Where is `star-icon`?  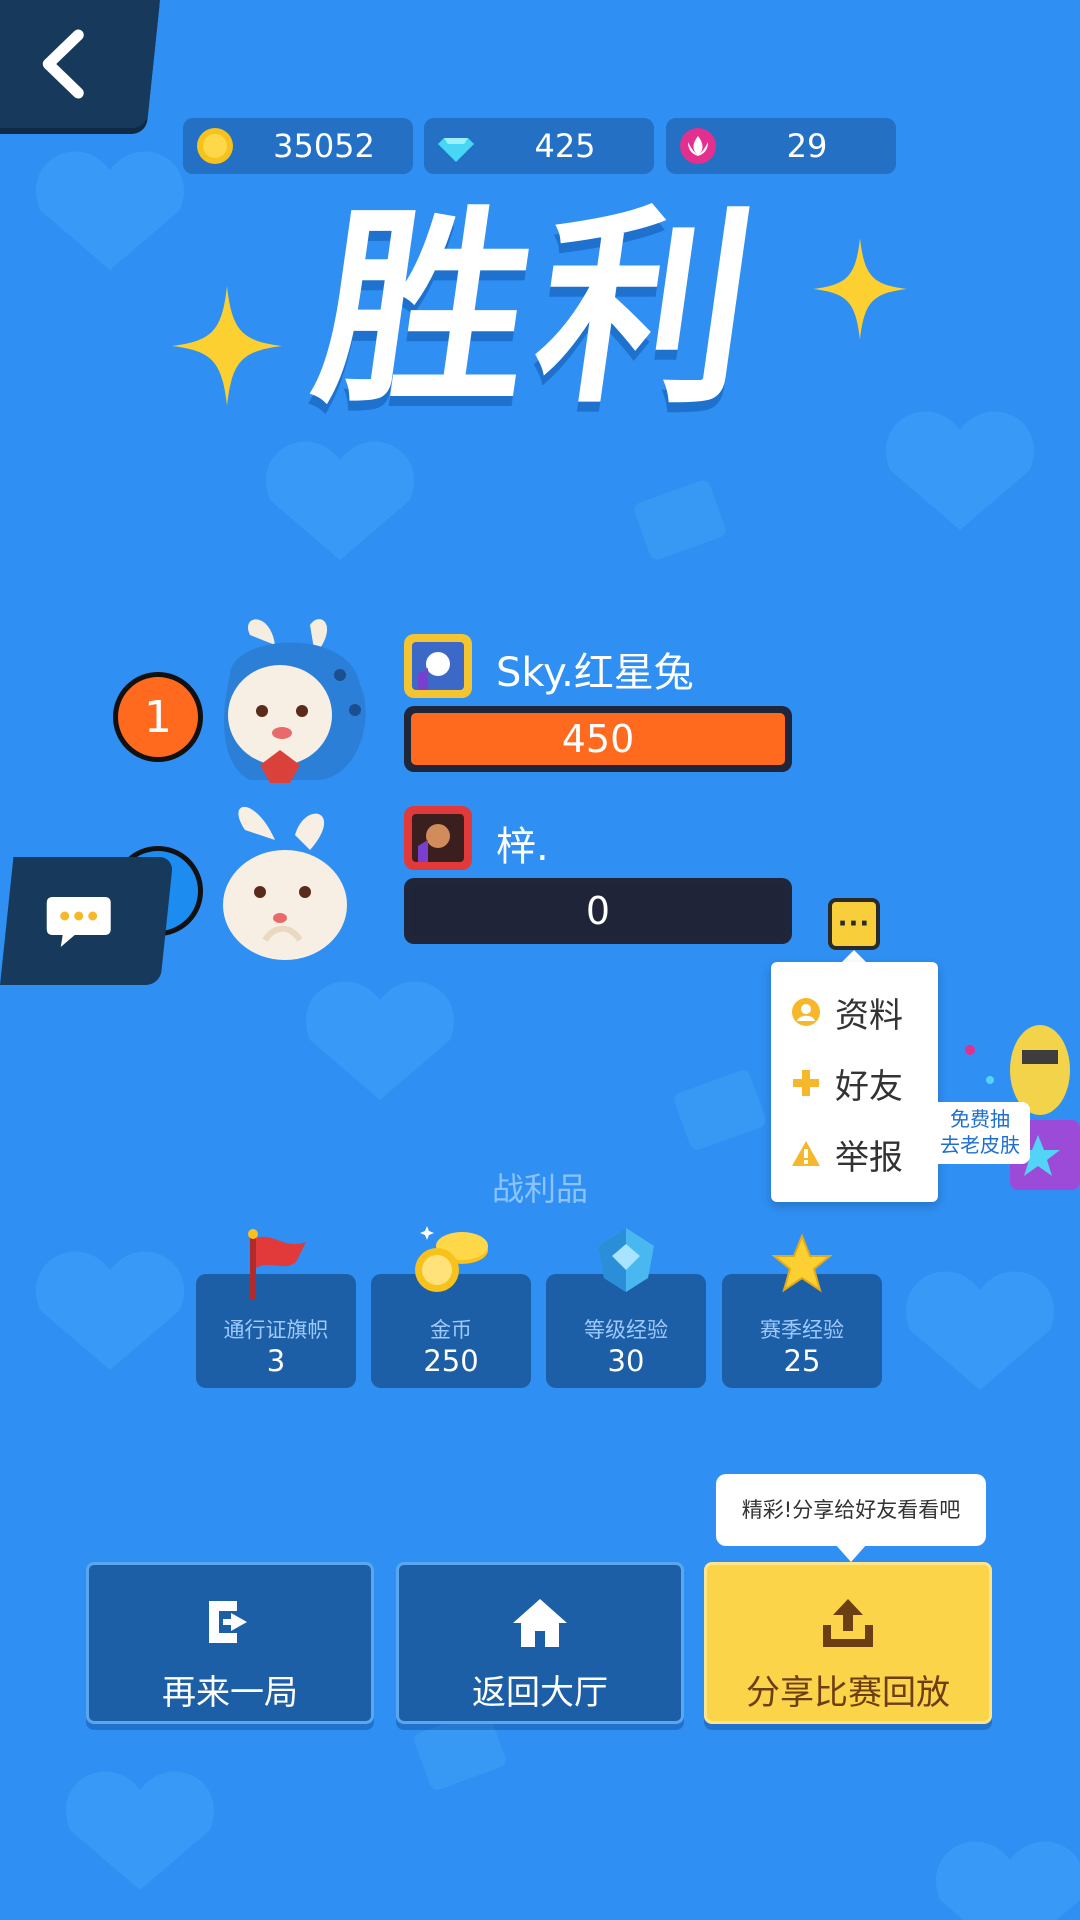 star-icon is located at coordinates (802, 1263).